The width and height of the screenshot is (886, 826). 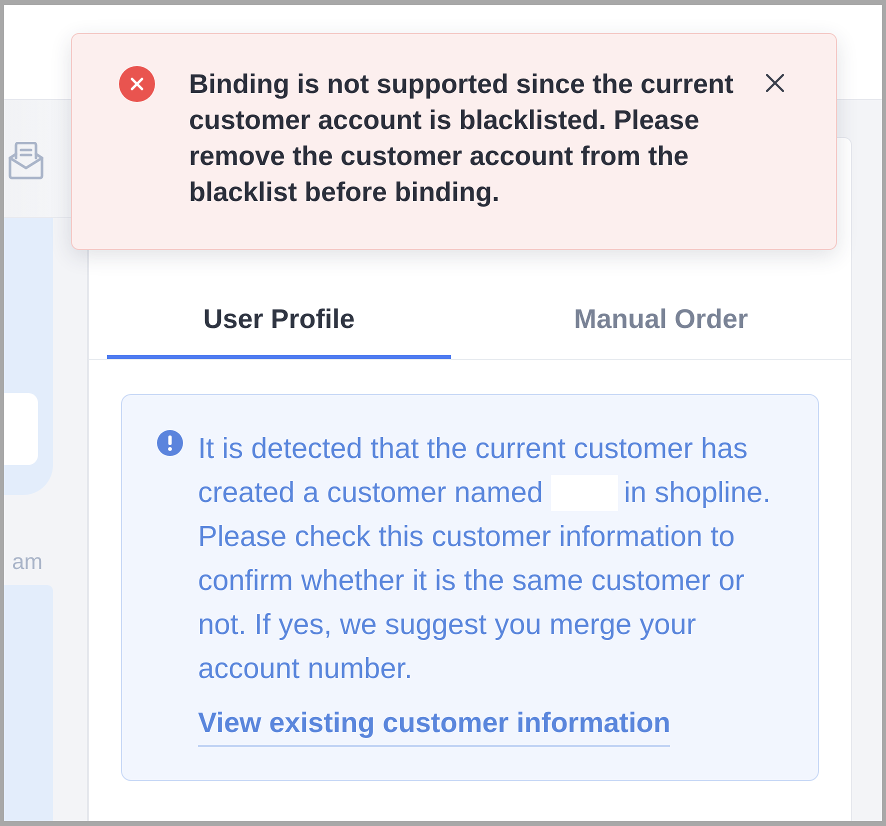 I want to click on error-icon, so click(x=137, y=84).